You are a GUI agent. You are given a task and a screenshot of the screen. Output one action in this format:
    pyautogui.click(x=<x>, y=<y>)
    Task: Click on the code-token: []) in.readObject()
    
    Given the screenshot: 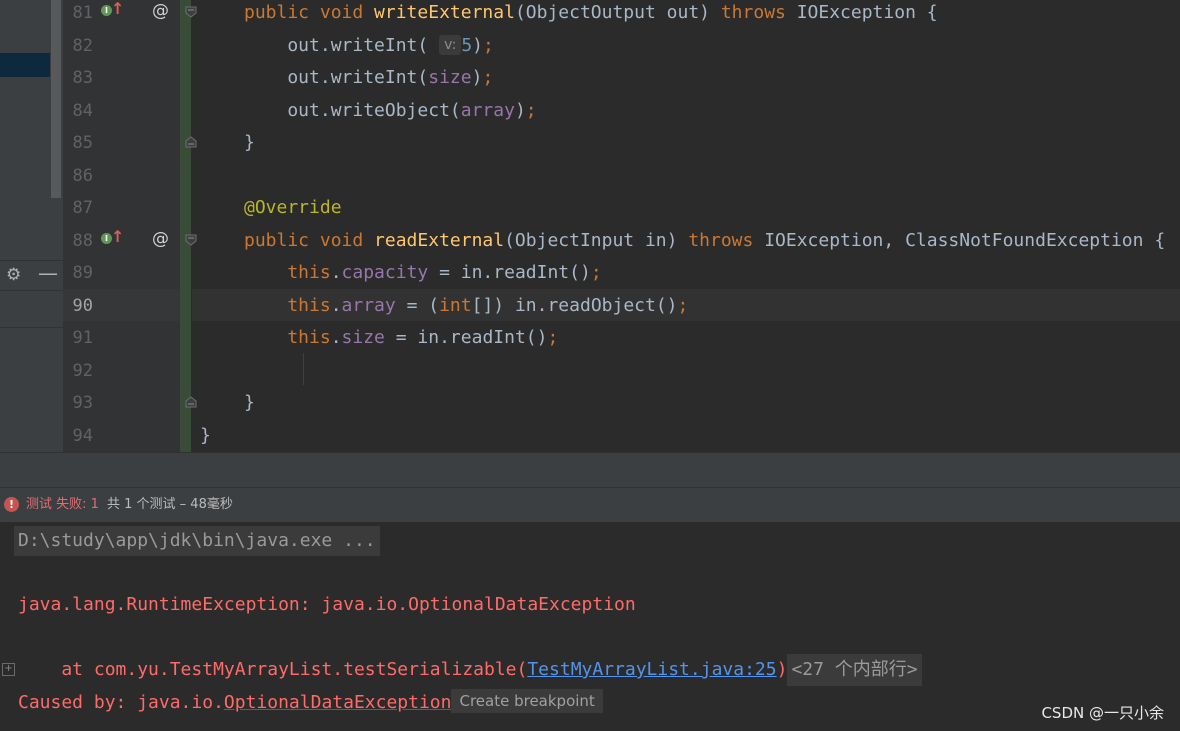 What is the action you would take?
    pyautogui.click(x=574, y=305)
    